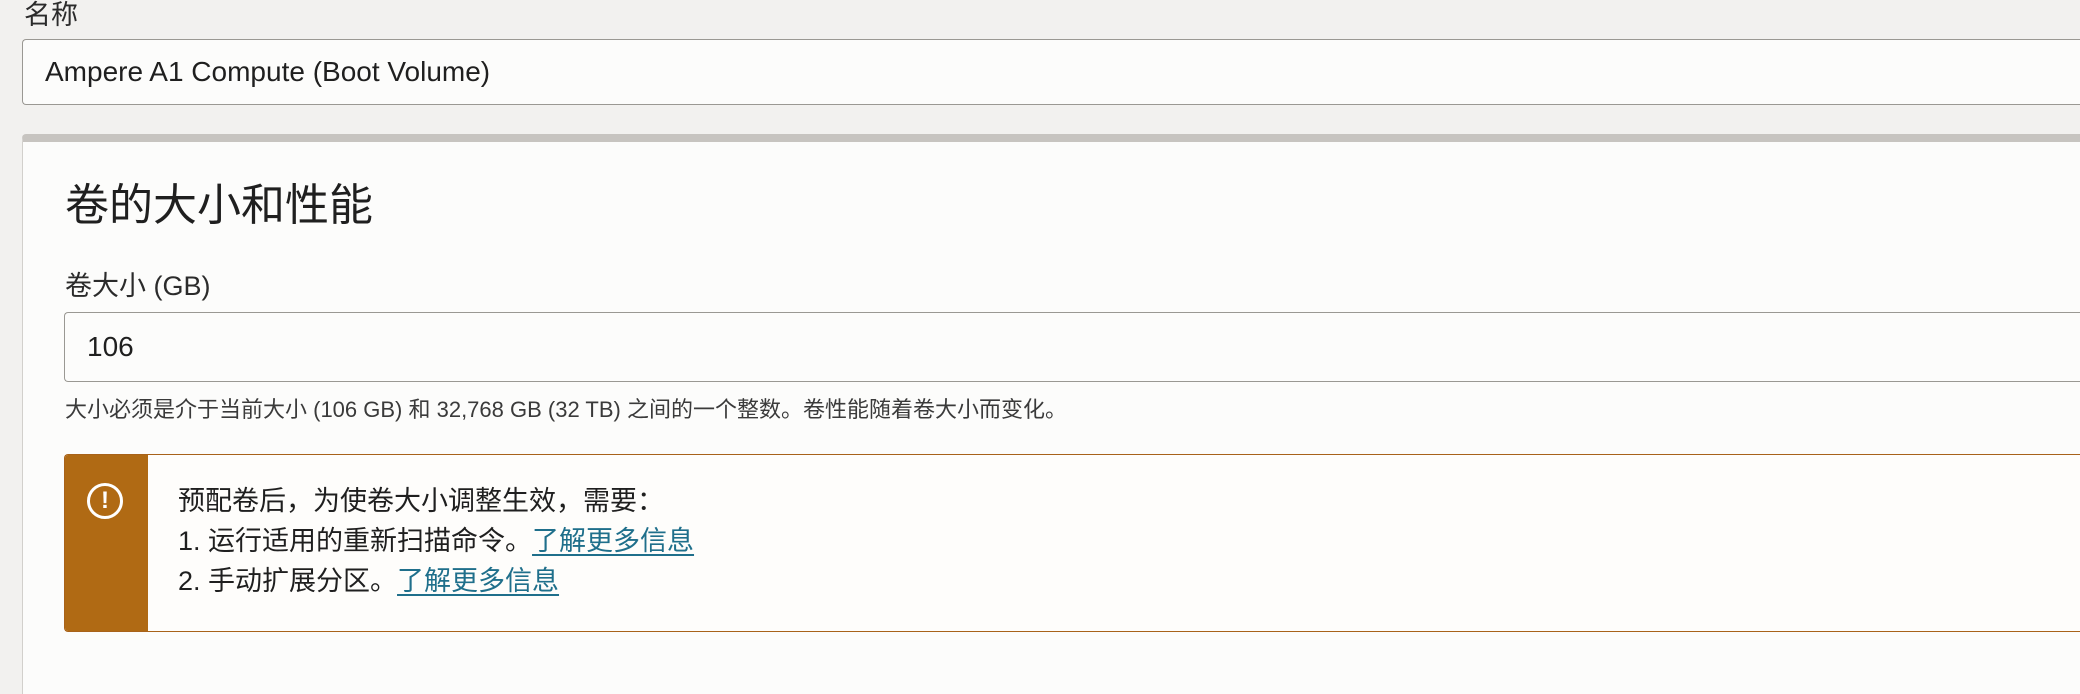  Describe the element at coordinates (478, 581) in the screenshot. I see `learn-more-partition-link: 了解更多信息` at that location.